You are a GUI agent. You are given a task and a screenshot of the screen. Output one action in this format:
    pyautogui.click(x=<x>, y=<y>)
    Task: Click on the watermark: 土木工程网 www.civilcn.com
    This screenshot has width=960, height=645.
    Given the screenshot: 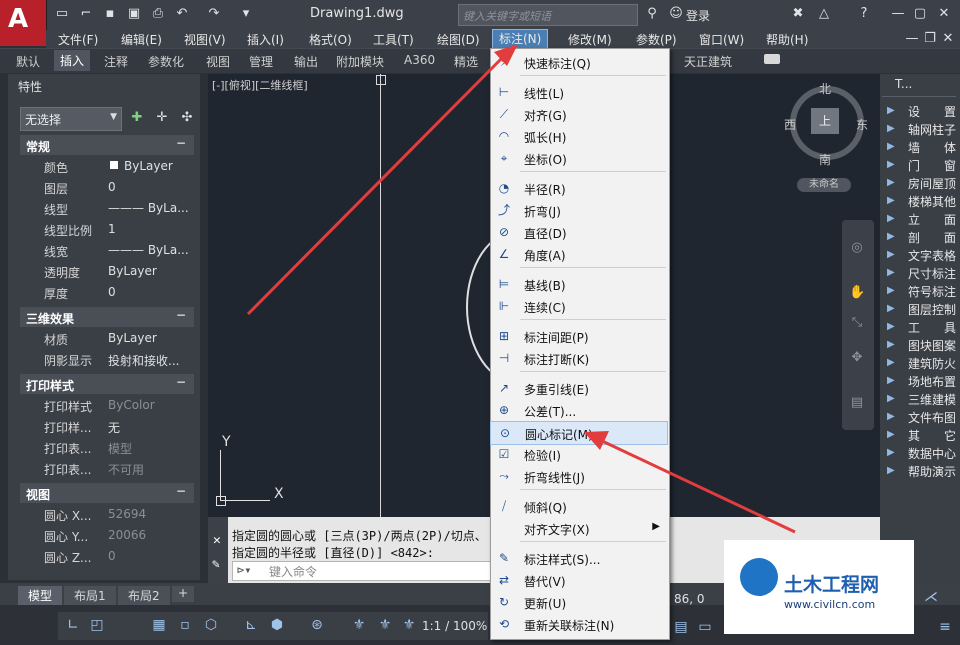 What is the action you would take?
    pyautogui.click(x=819, y=587)
    